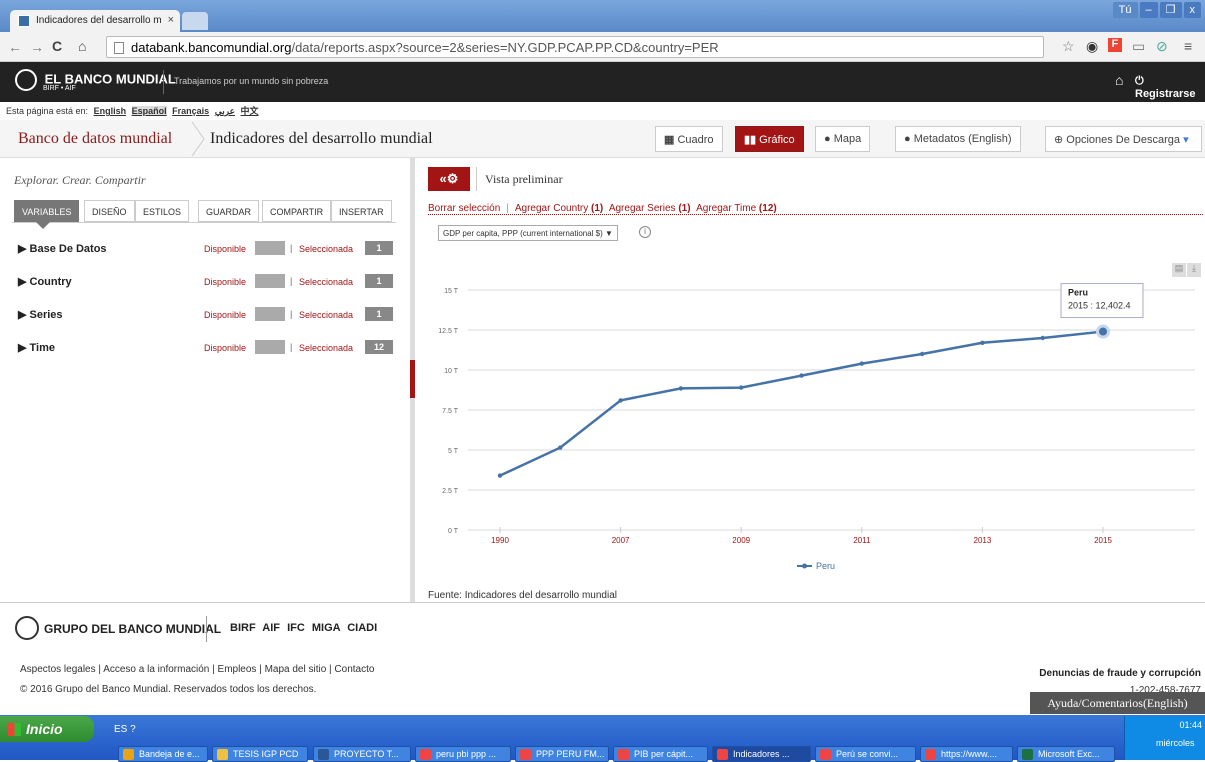 The image size is (1205, 762). I want to click on clip-icon: ⊘, so click(1162, 46).